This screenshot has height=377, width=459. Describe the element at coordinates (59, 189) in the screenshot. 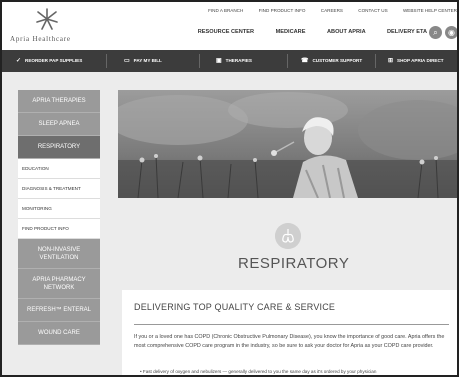

I see `sidebar-subitem-diagnosis-treatment: Diagnosis & Treatment` at that location.